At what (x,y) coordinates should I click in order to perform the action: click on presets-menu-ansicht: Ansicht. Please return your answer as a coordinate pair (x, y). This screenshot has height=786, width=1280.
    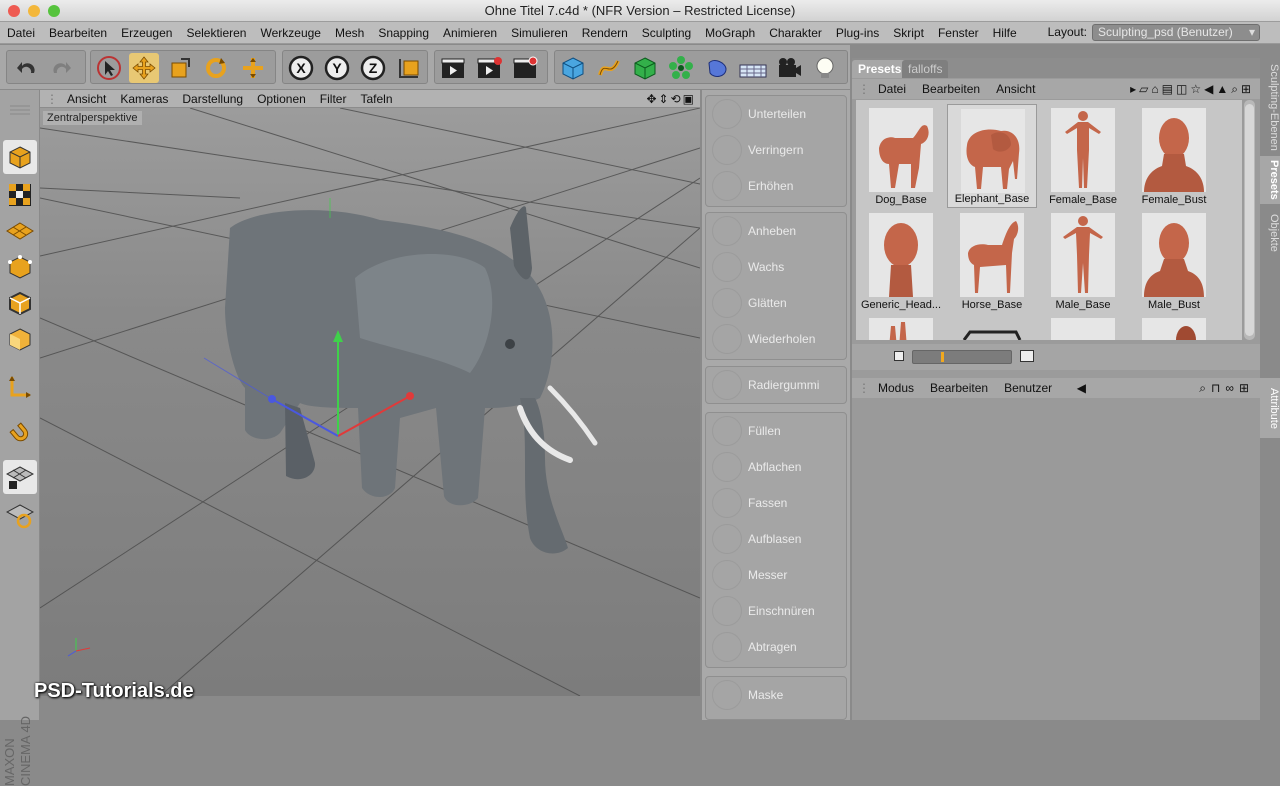
    Looking at the image, I should click on (1015, 89).